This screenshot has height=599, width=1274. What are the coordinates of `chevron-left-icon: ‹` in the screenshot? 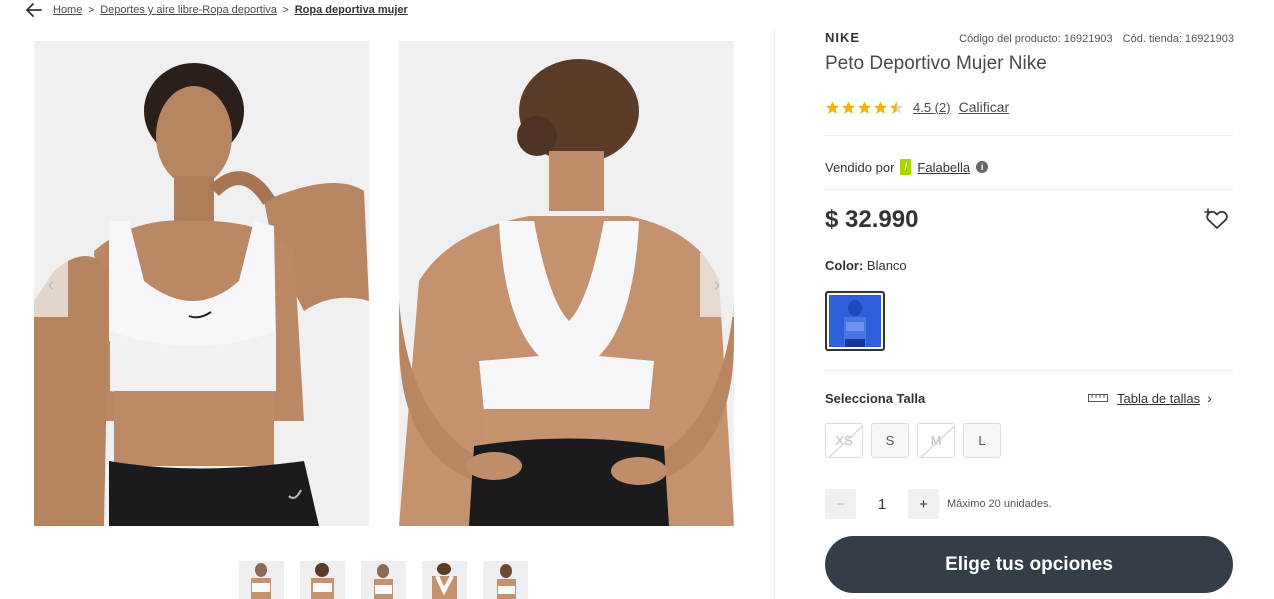 It's located at (51, 284).